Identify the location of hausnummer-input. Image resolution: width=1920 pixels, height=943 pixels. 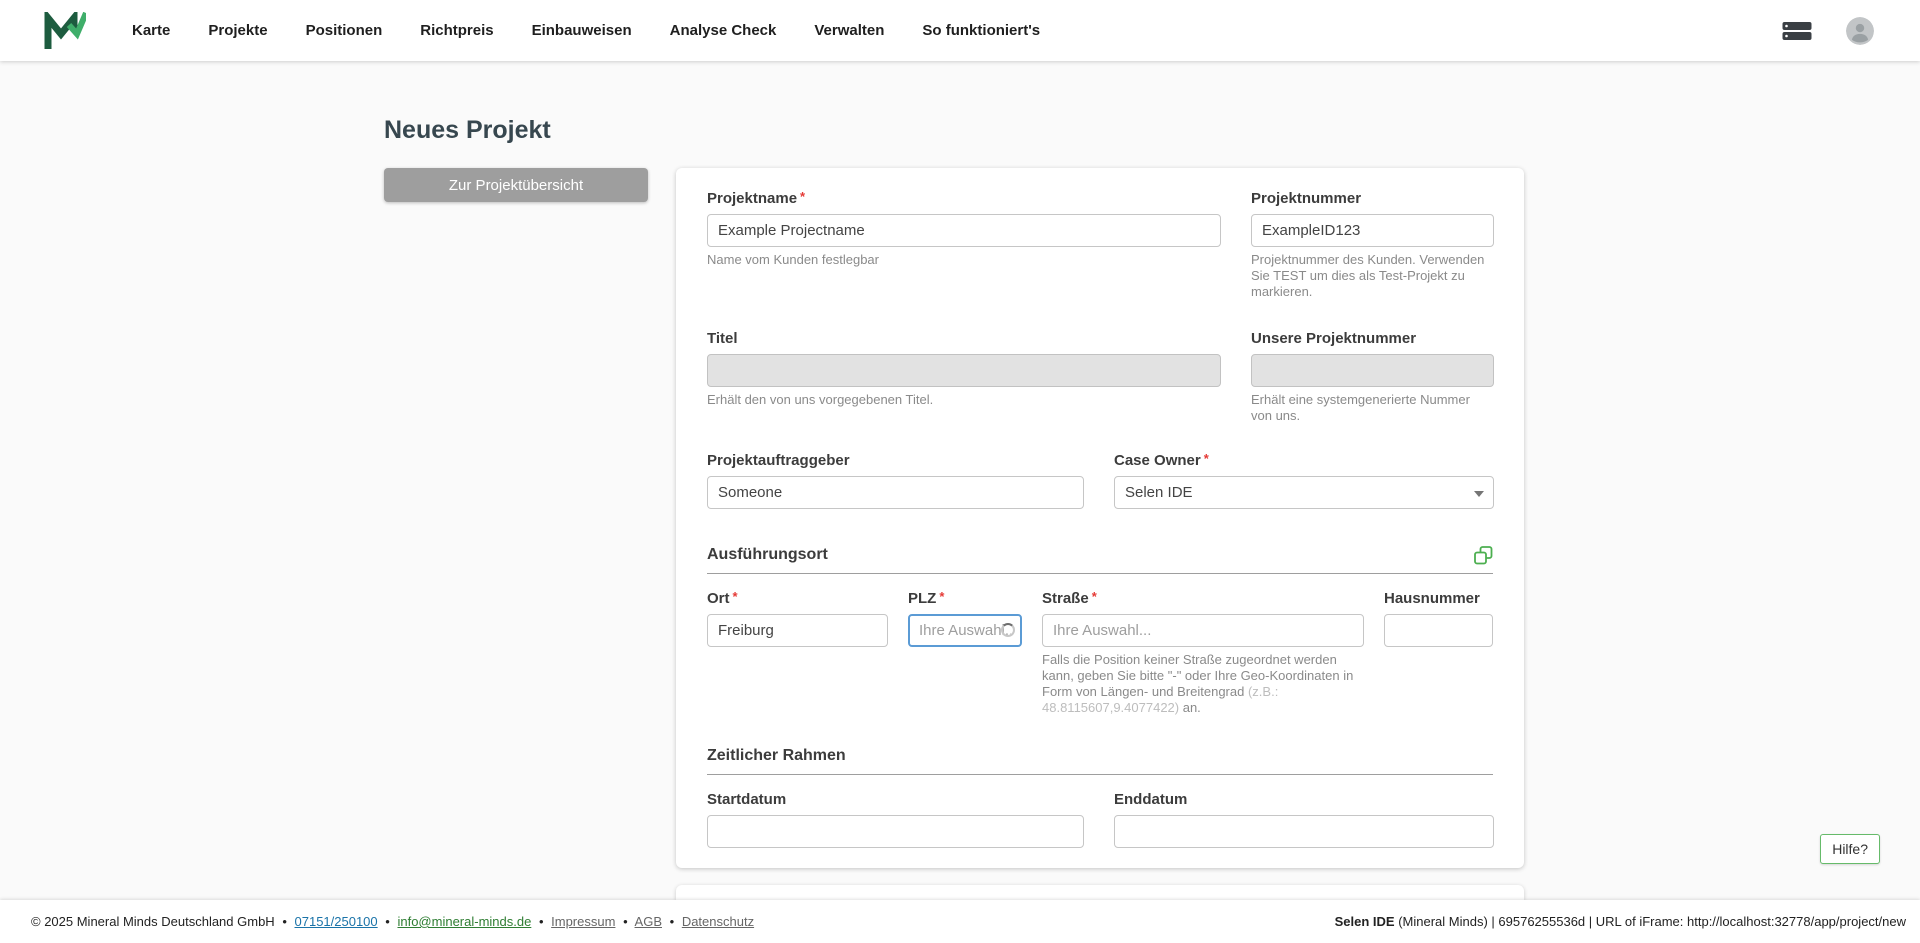
(1438, 630).